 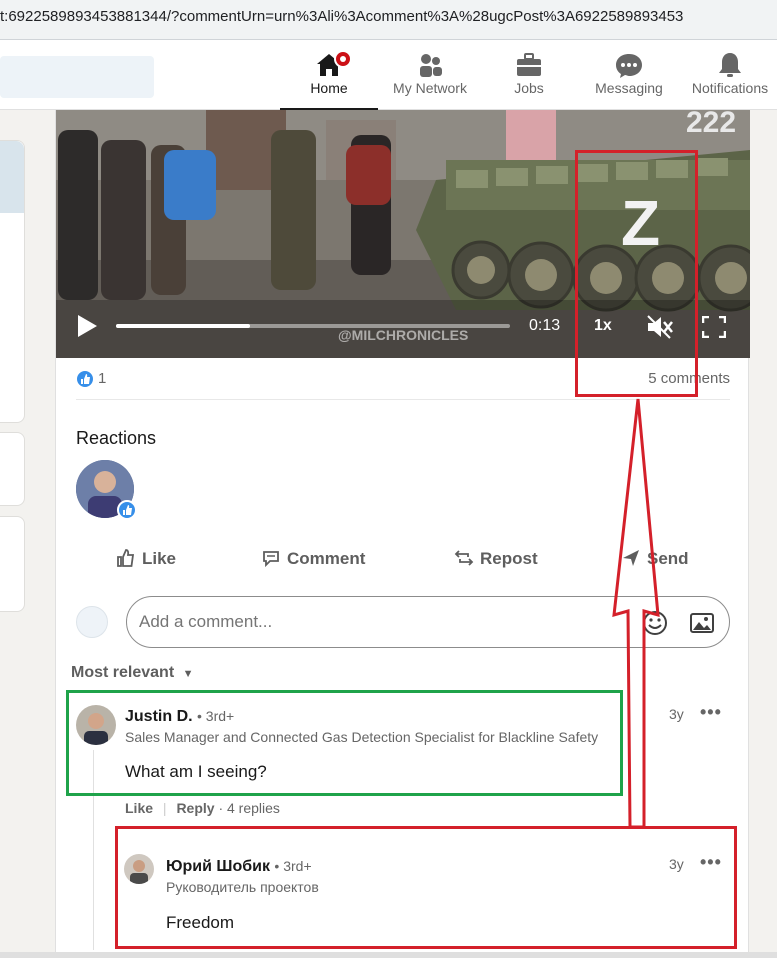 I want to click on fullscreen-icon, so click(x=714, y=327).